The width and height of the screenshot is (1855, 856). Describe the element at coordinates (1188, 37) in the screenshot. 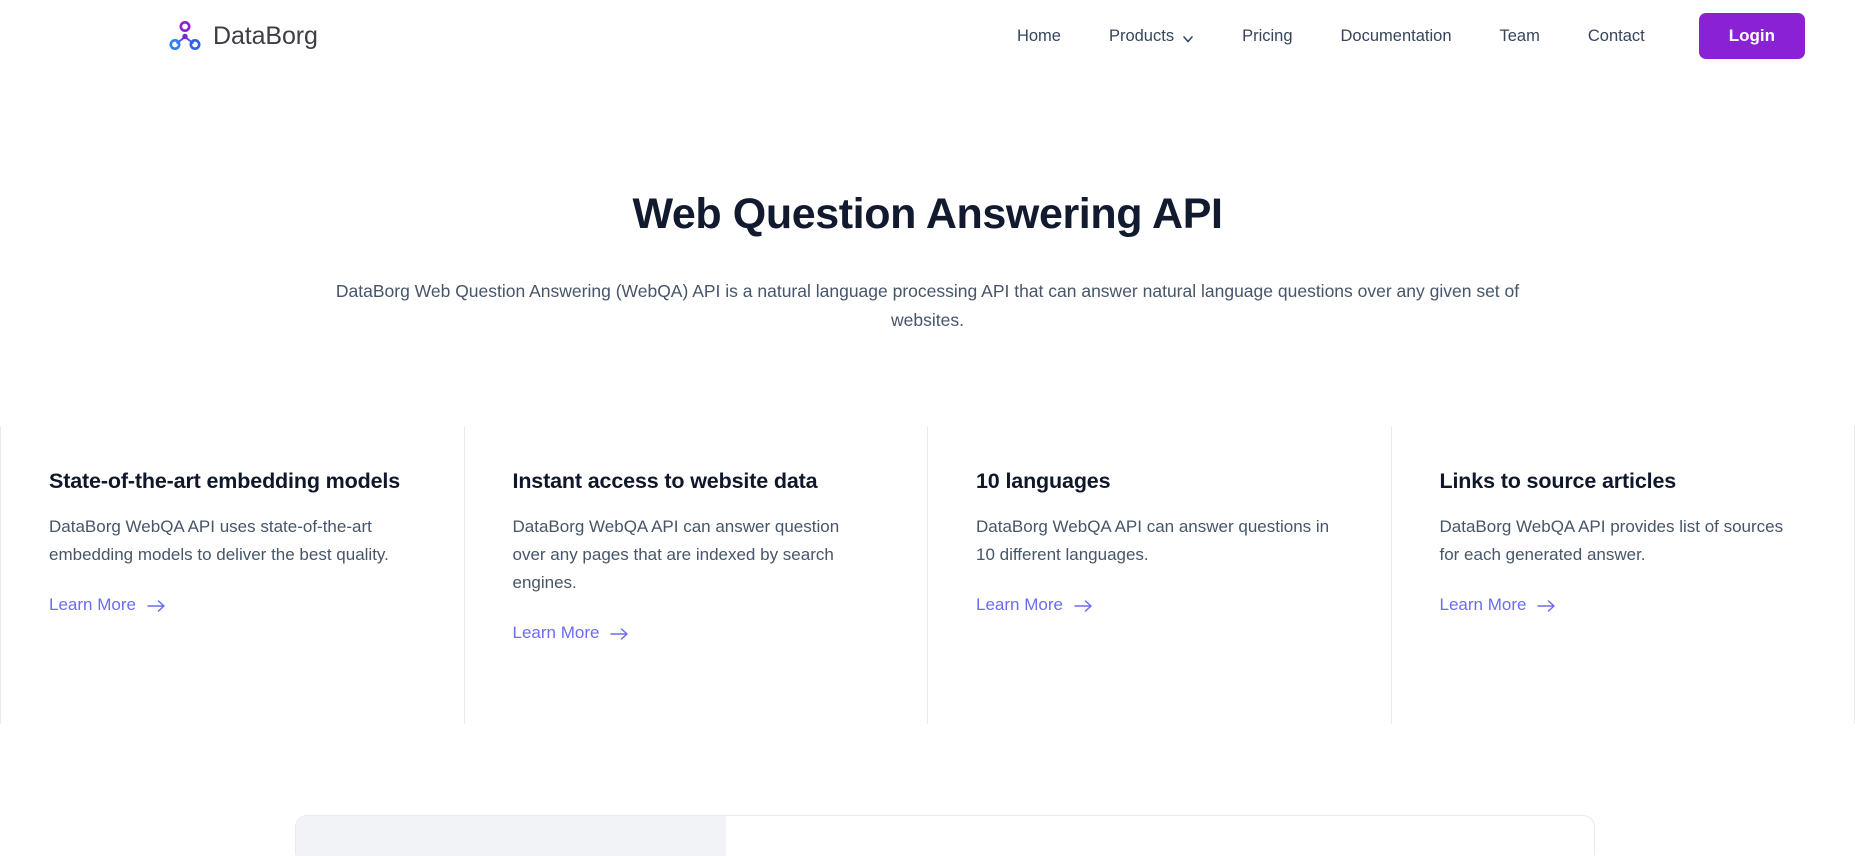

I see `chevron-down-icon` at that location.